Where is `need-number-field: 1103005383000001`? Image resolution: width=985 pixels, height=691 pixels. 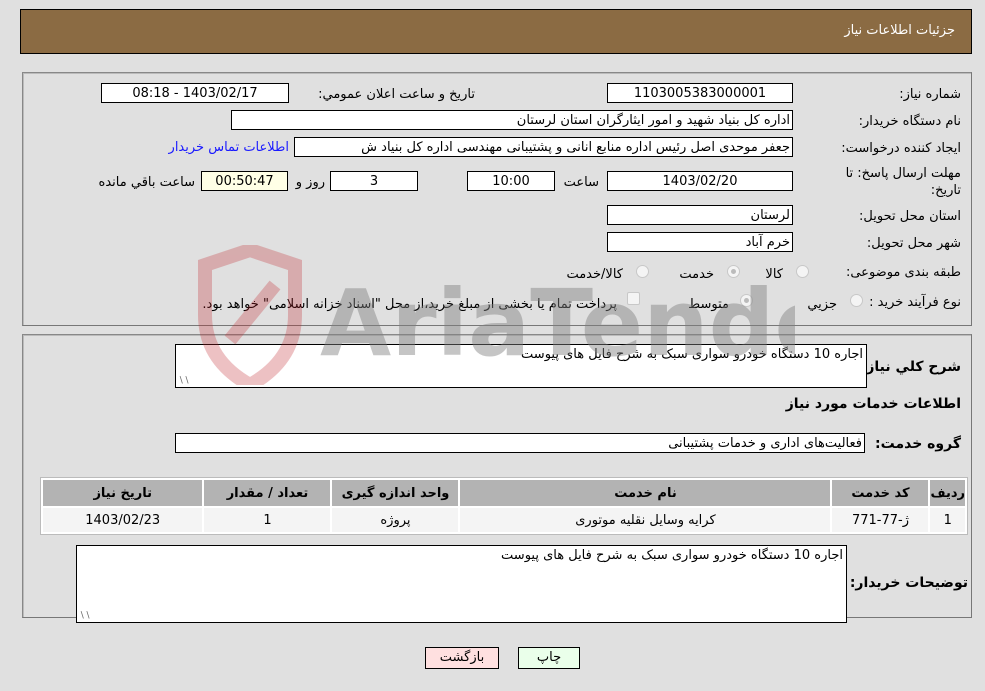
need-number-field: 1103005383000001 is located at coordinates (700, 93).